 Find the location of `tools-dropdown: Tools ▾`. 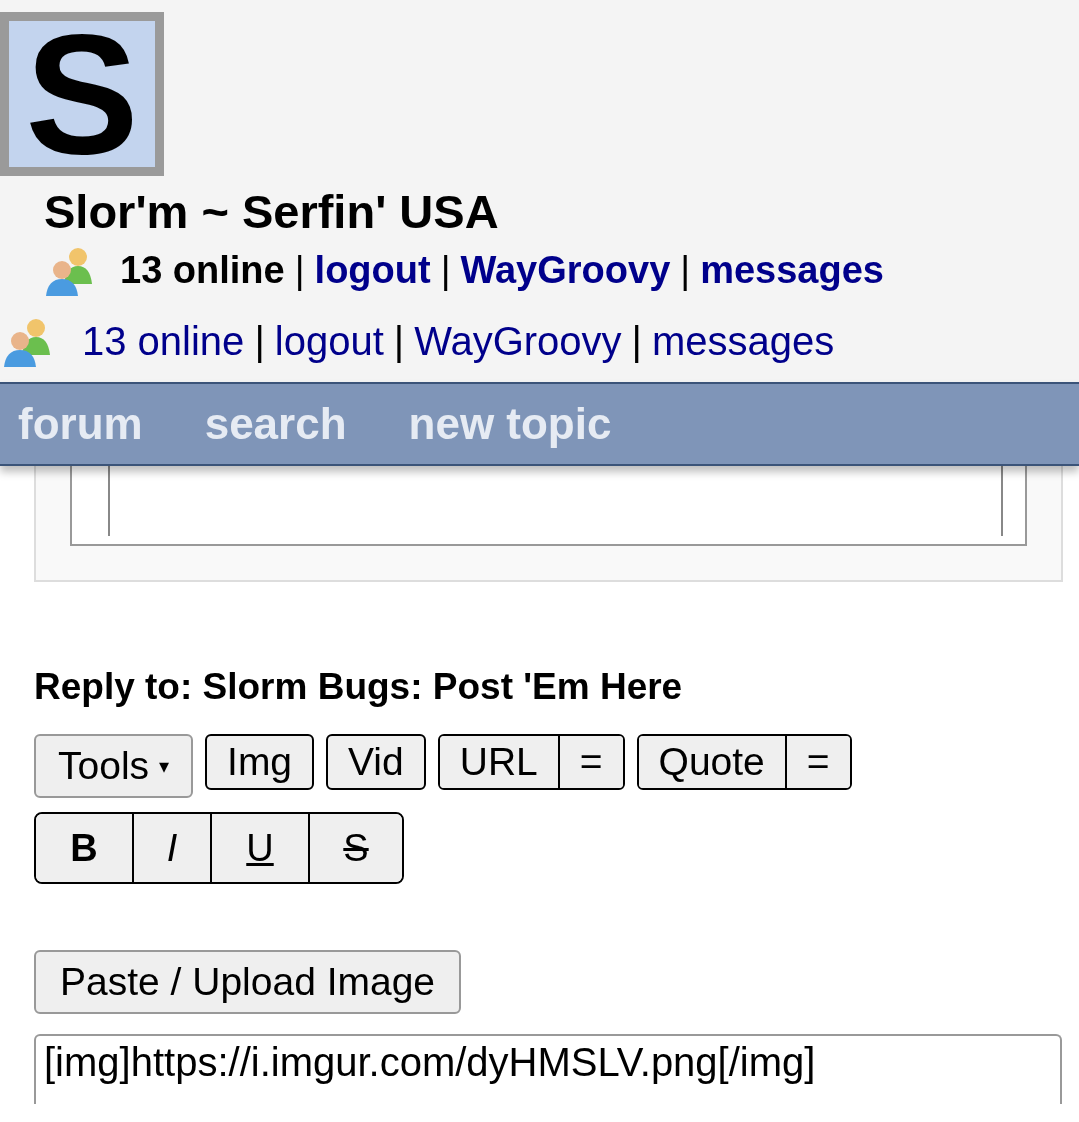

tools-dropdown: Tools ▾ is located at coordinates (114, 766).